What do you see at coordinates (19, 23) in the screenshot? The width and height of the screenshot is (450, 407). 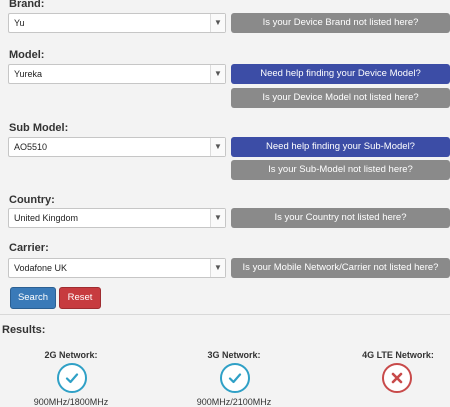 I see `brand-select-value: Yu` at bounding box center [19, 23].